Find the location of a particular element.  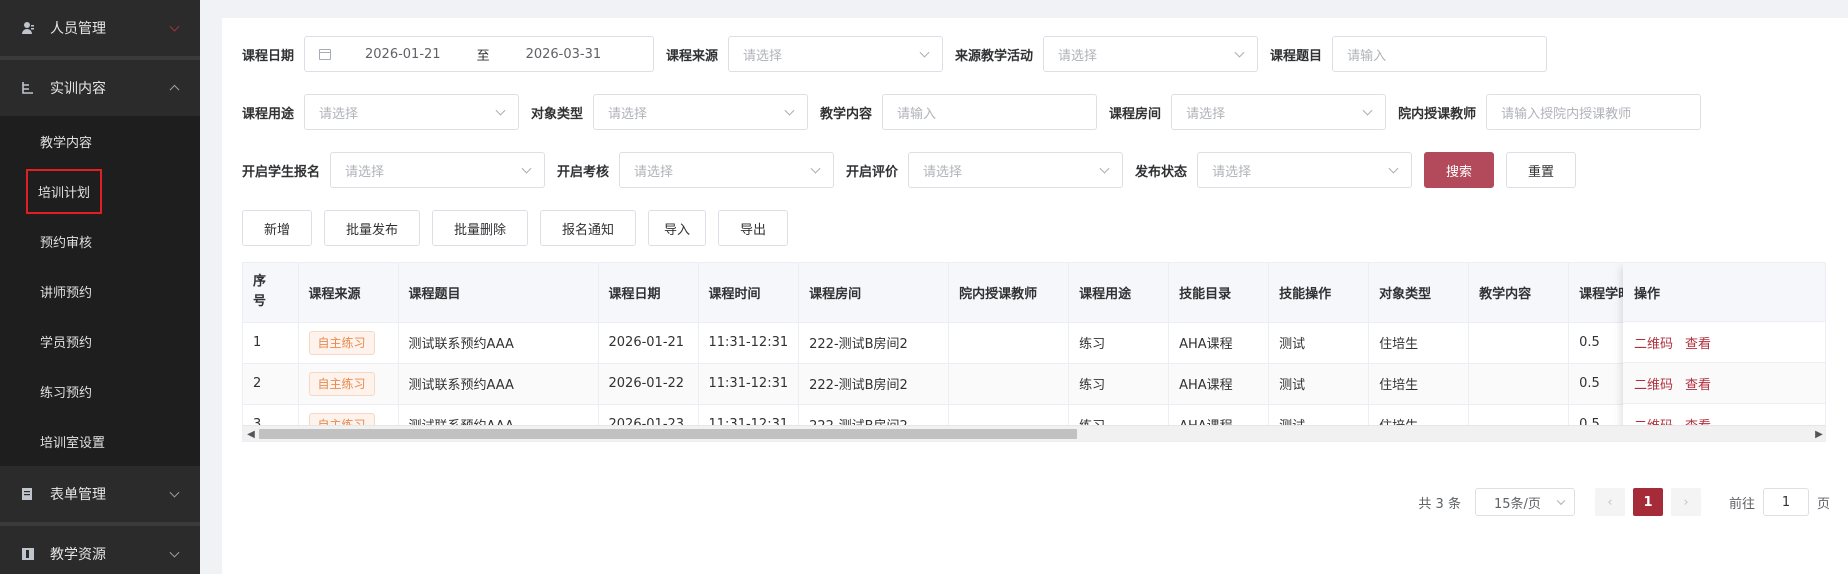

col-header-source: 课程来源 is located at coordinates (348, 293).